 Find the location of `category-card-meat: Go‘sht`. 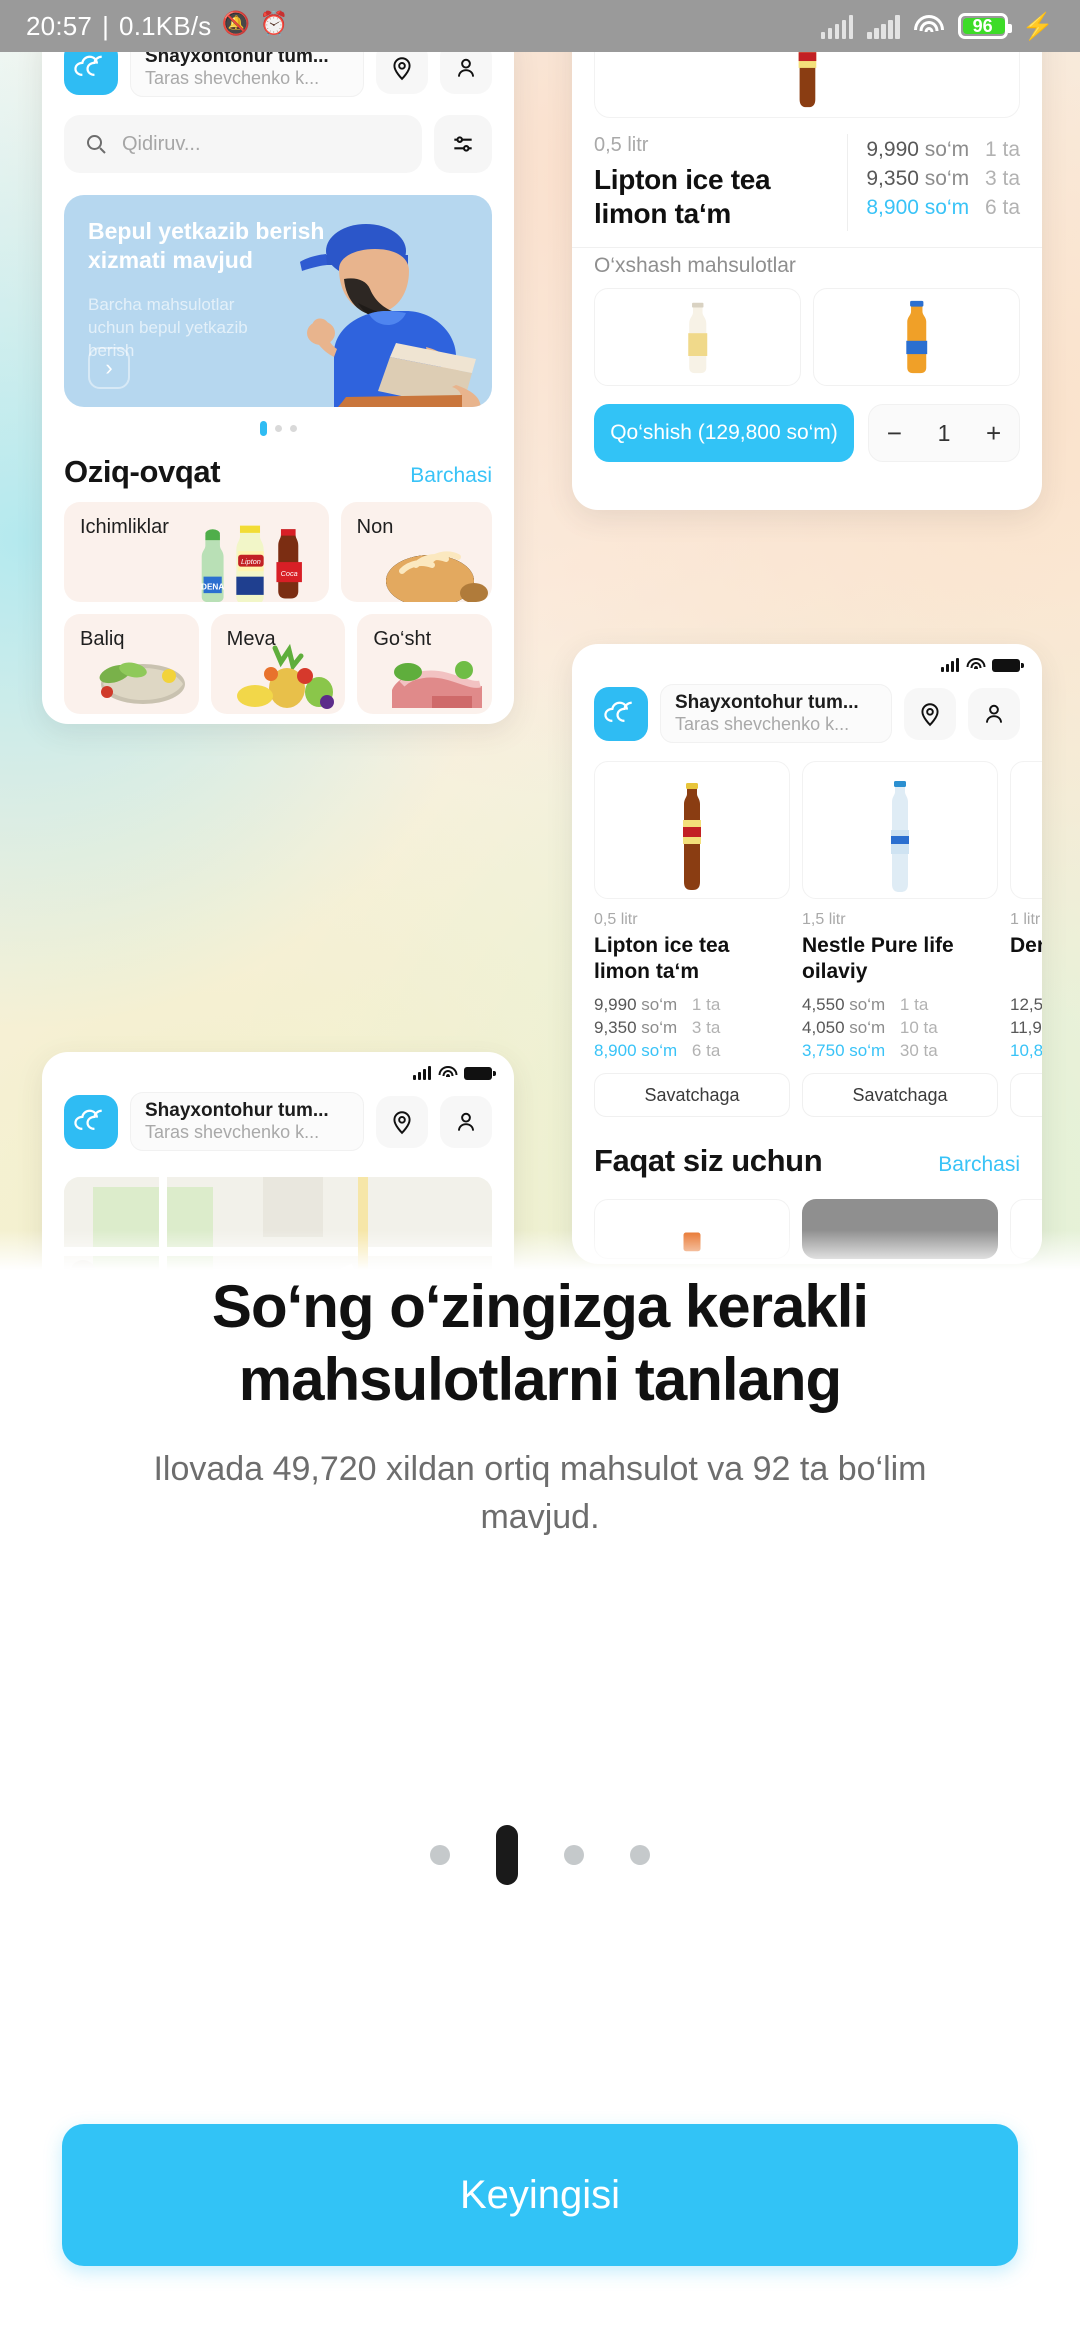

category-card-meat: Go‘sht is located at coordinates (425, 664).